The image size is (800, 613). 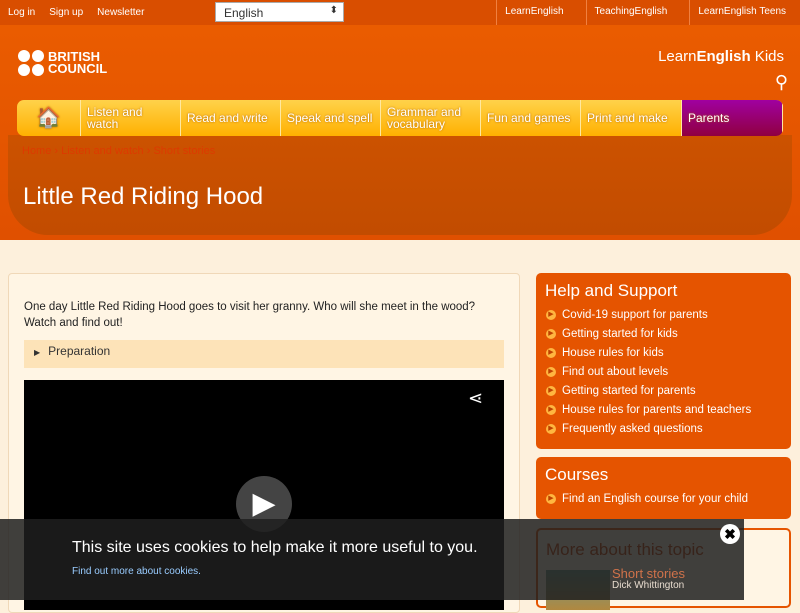 What do you see at coordinates (629, 390) in the screenshot?
I see `help-link-label: Getting started for parents` at bounding box center [629, 390].